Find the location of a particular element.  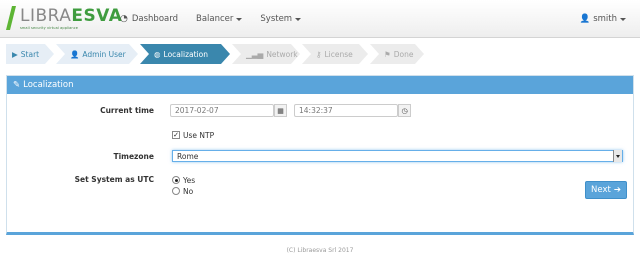

current-time-label: Current time is located at coordinates (127, 110).